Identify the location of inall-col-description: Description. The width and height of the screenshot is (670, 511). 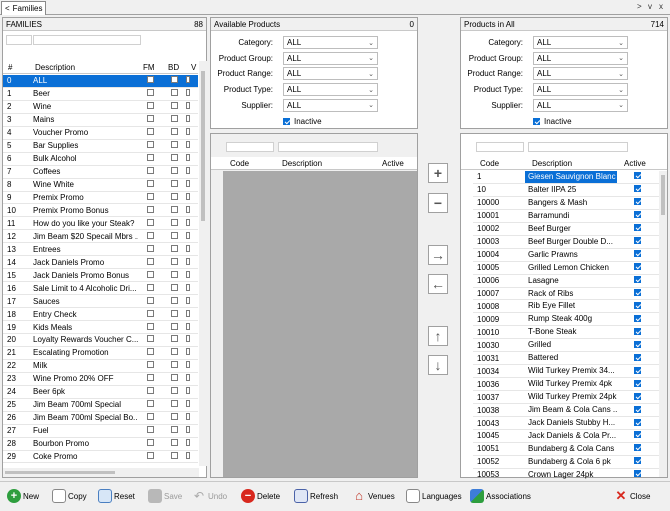
(573, 163).